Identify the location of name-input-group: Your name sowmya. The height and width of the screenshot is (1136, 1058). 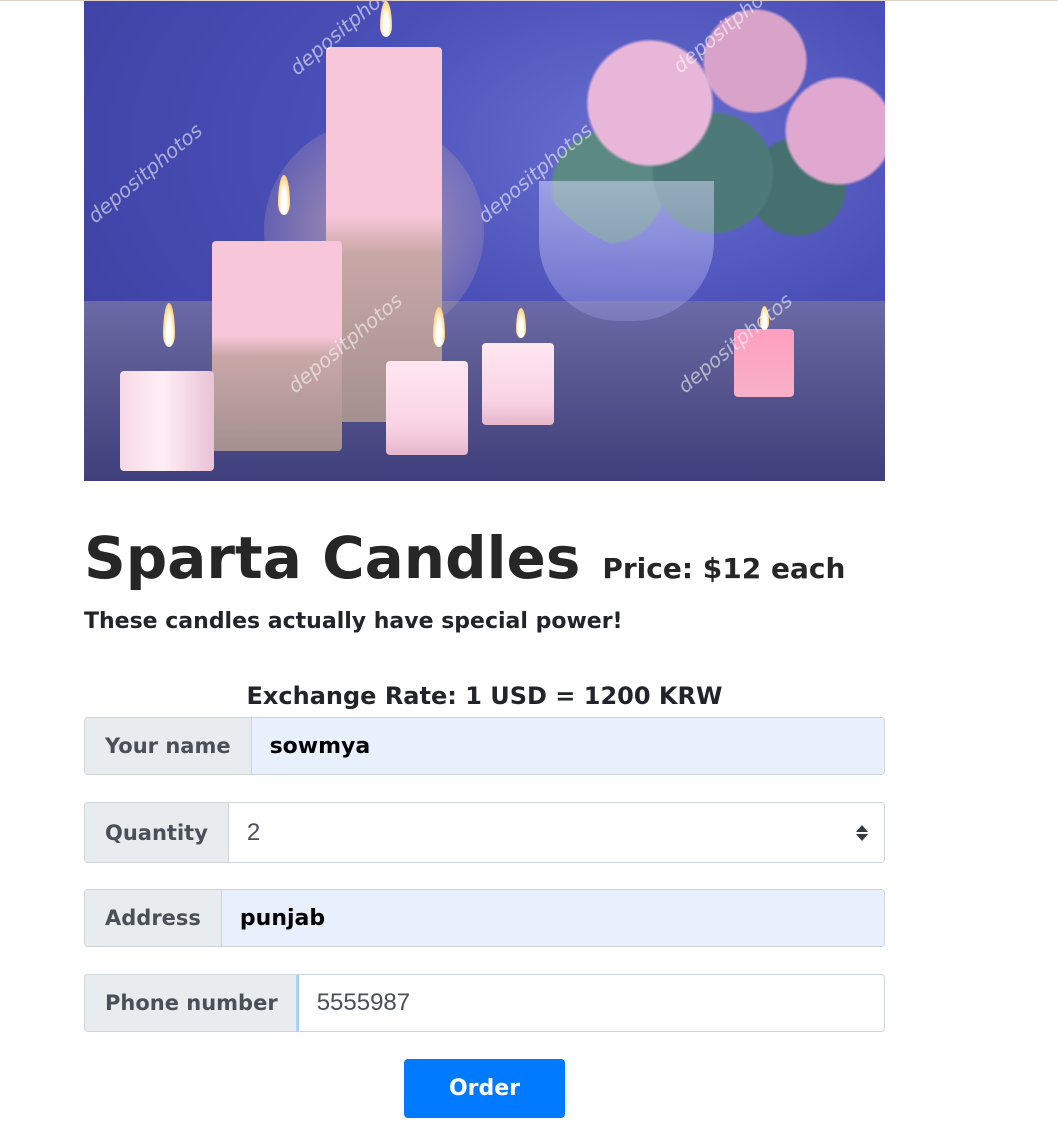
(484, 746).